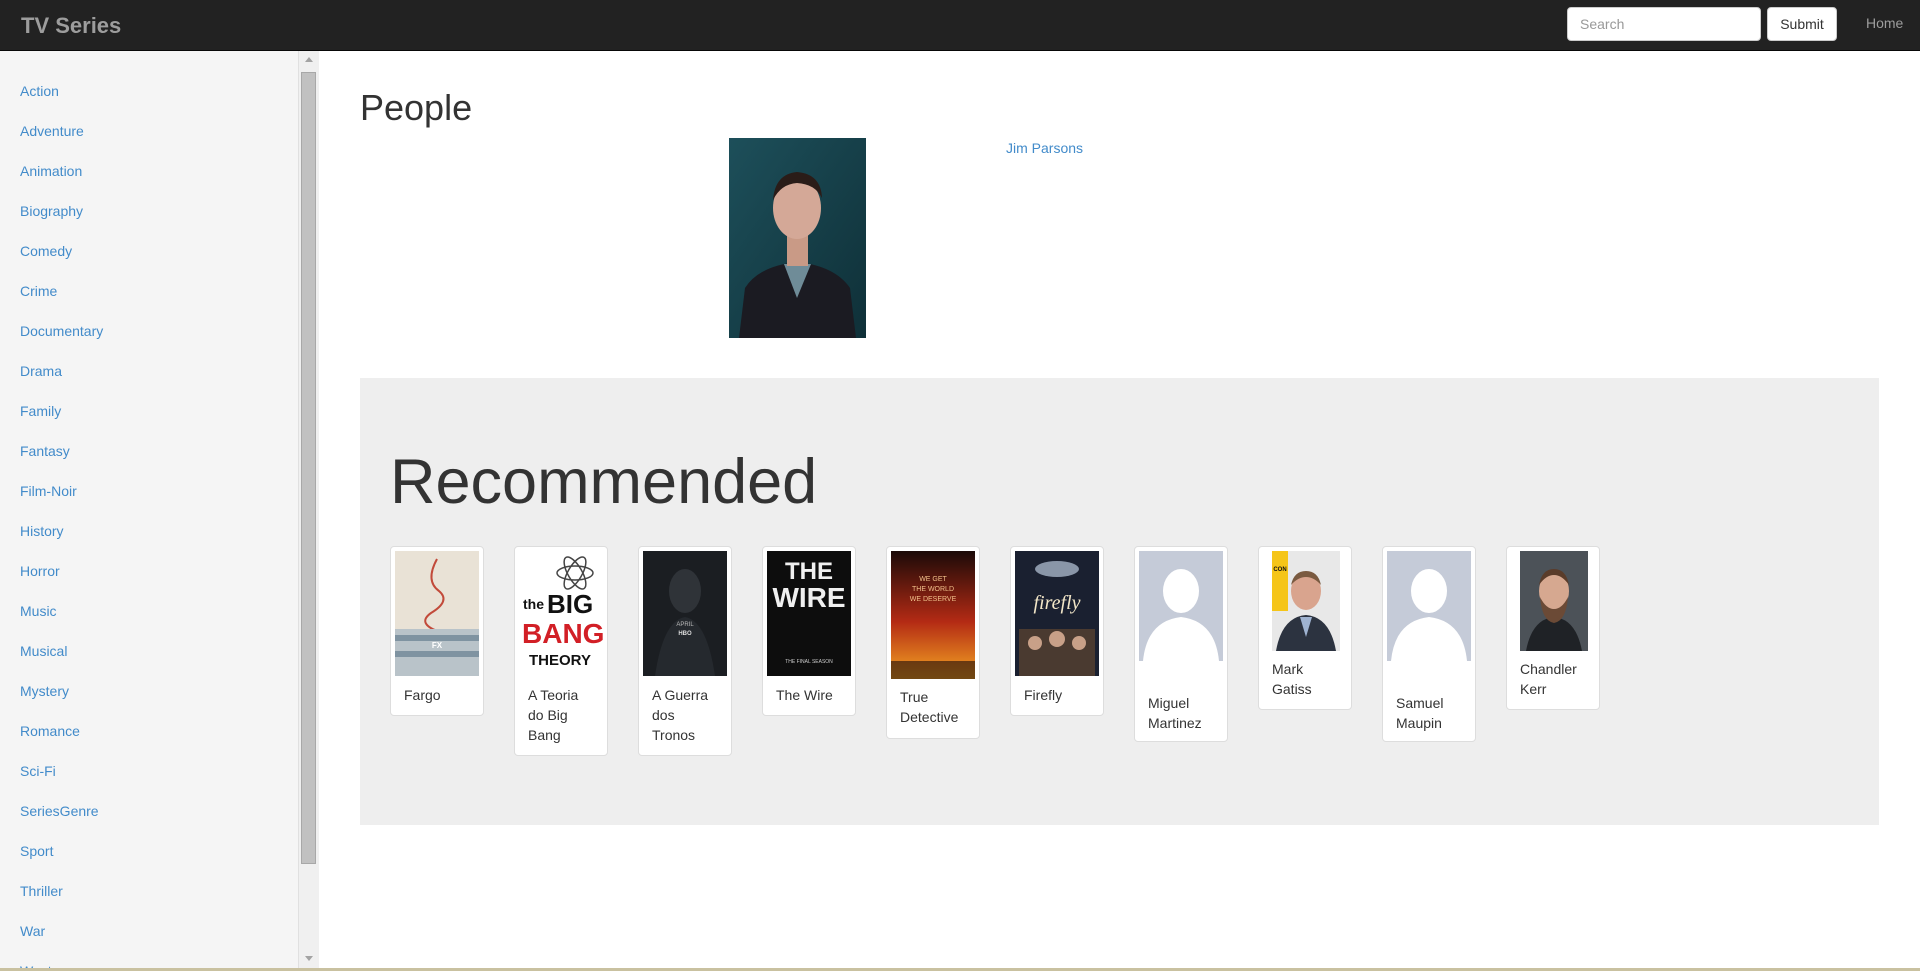  What do you see at coordinates (308, 468) in the screenshot?
I see `scroll-thumb` at bounding box center [308, 468].